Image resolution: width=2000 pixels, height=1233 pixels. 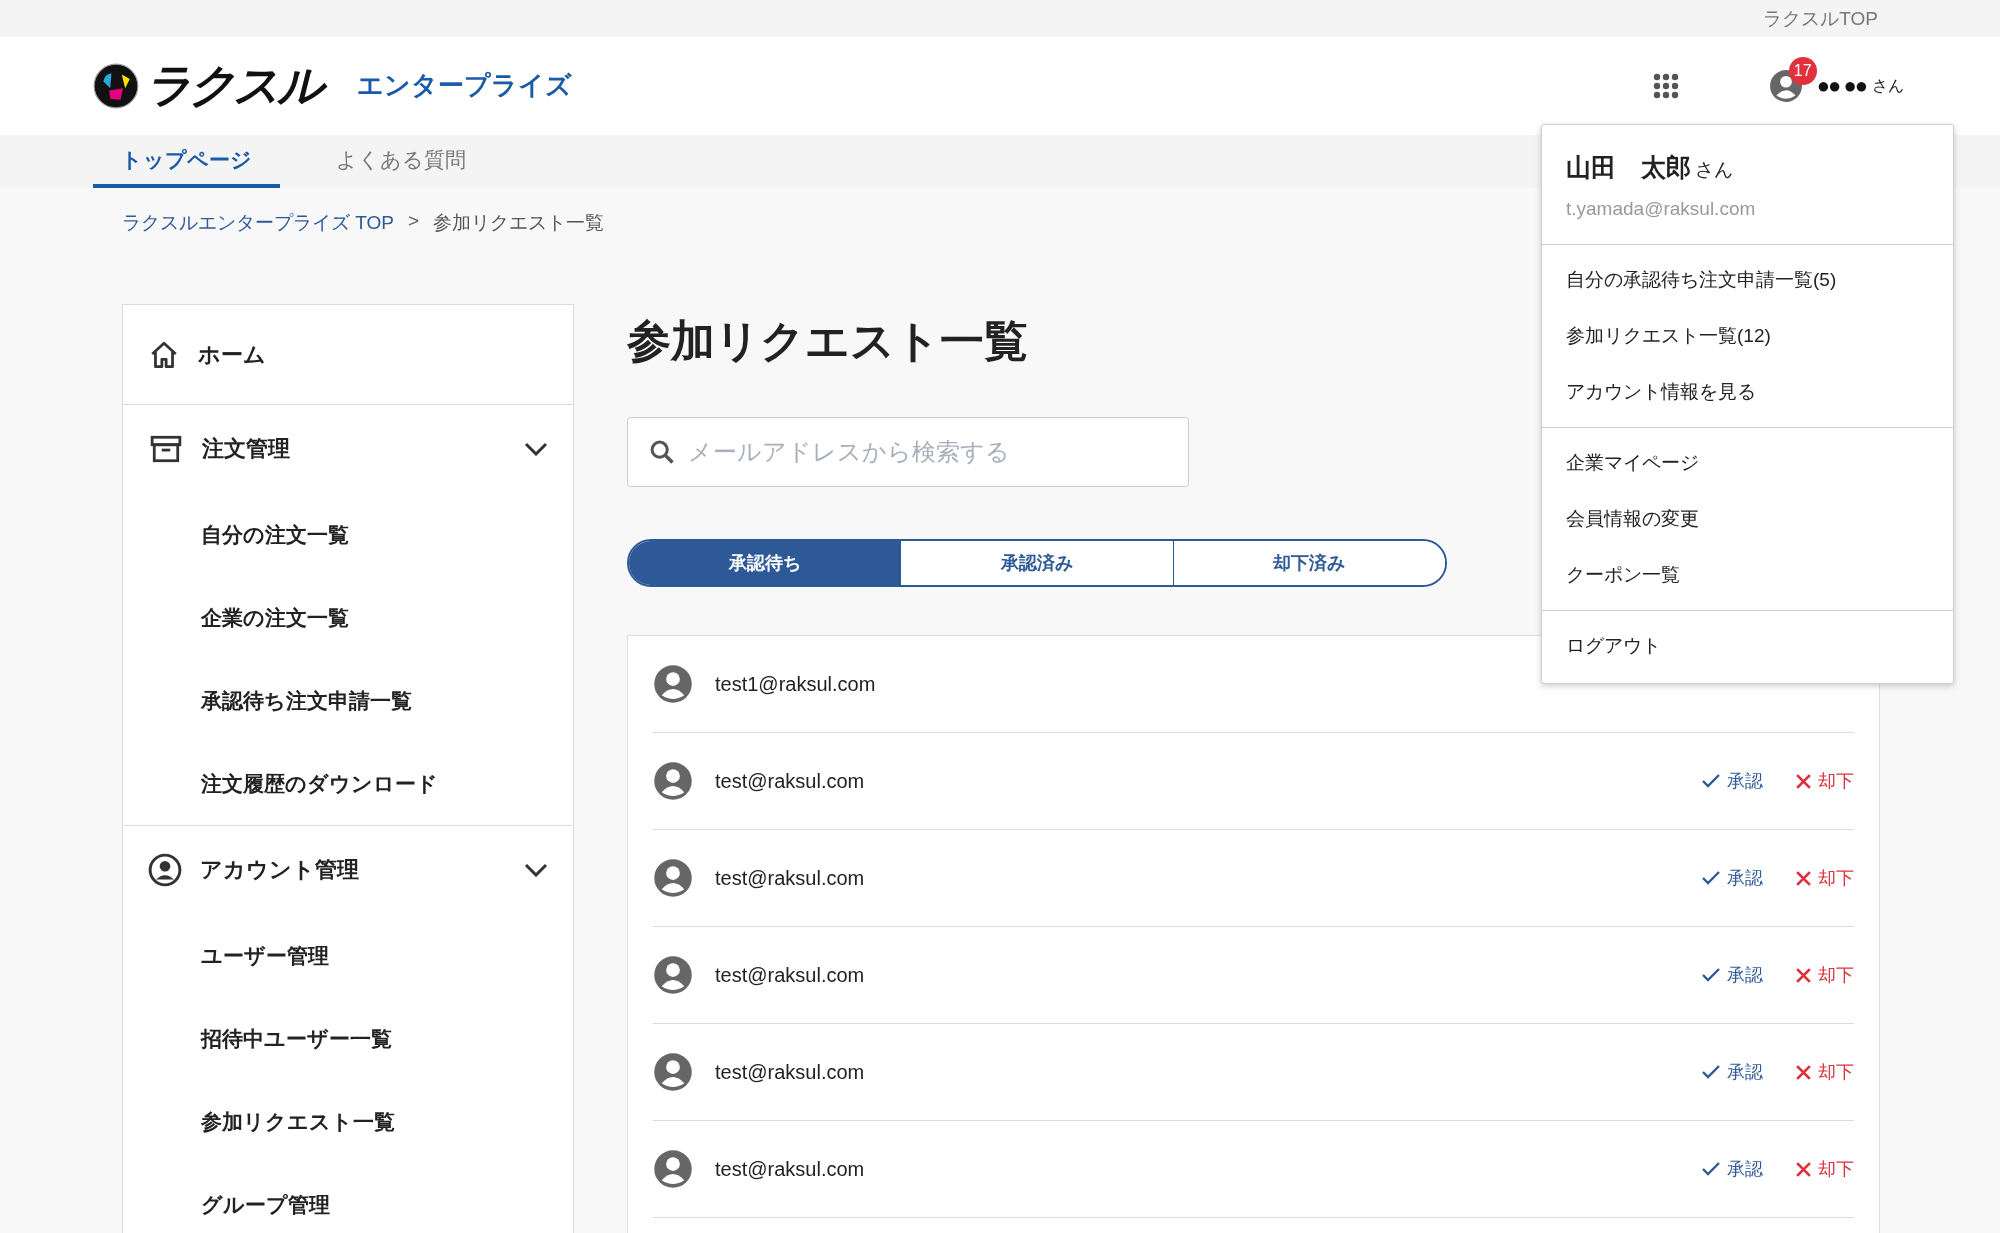 What do you see at coordinates (353, 870) in the screenshot?
I see `sidebar-item: アカウント管理` at bounding box center [353, 870].